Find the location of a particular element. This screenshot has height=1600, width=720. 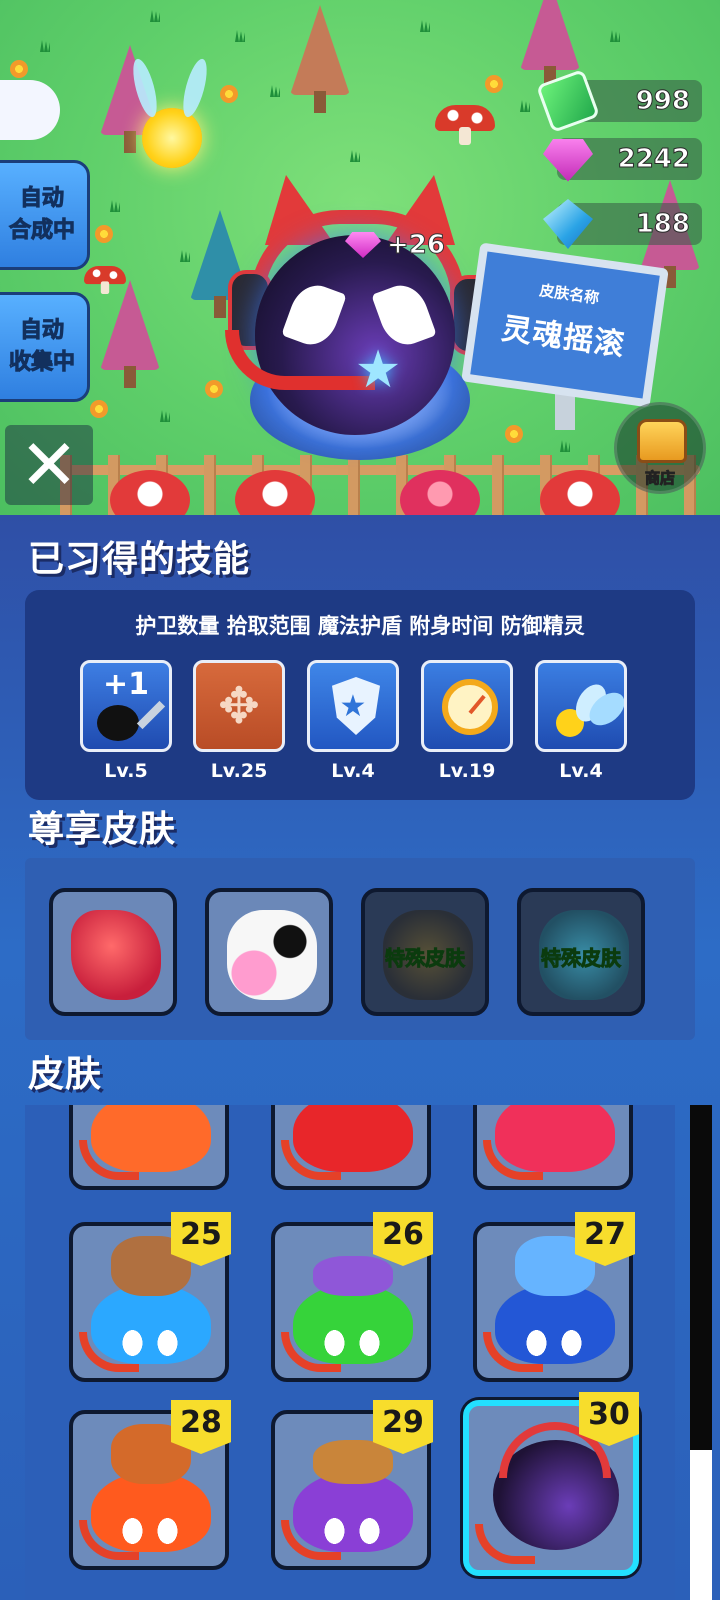

skill-guard-count: +1 Lv.5 is located at coordinates (126, 721).